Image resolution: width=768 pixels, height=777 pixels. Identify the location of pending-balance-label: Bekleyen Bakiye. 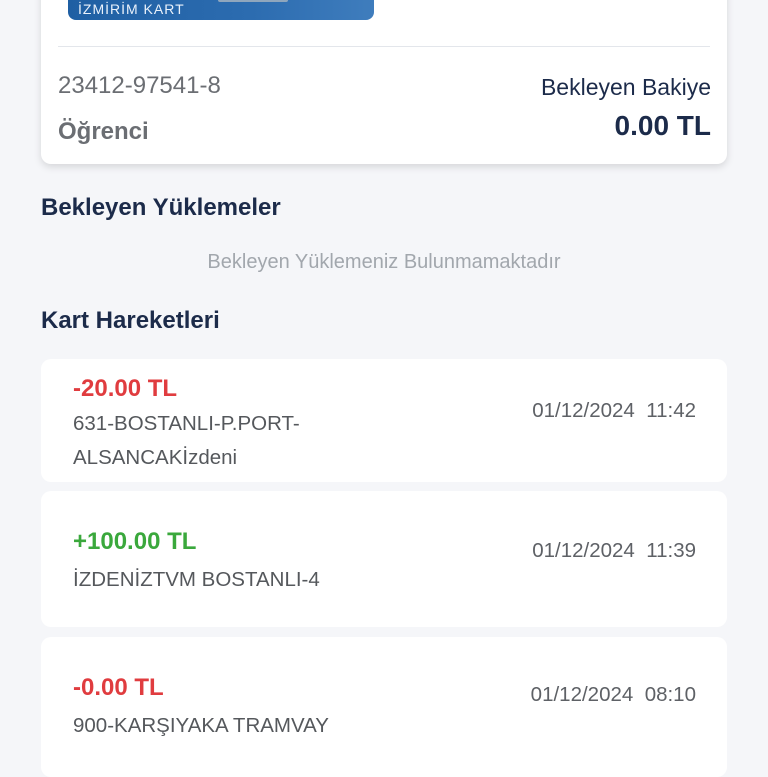
(625, 87).